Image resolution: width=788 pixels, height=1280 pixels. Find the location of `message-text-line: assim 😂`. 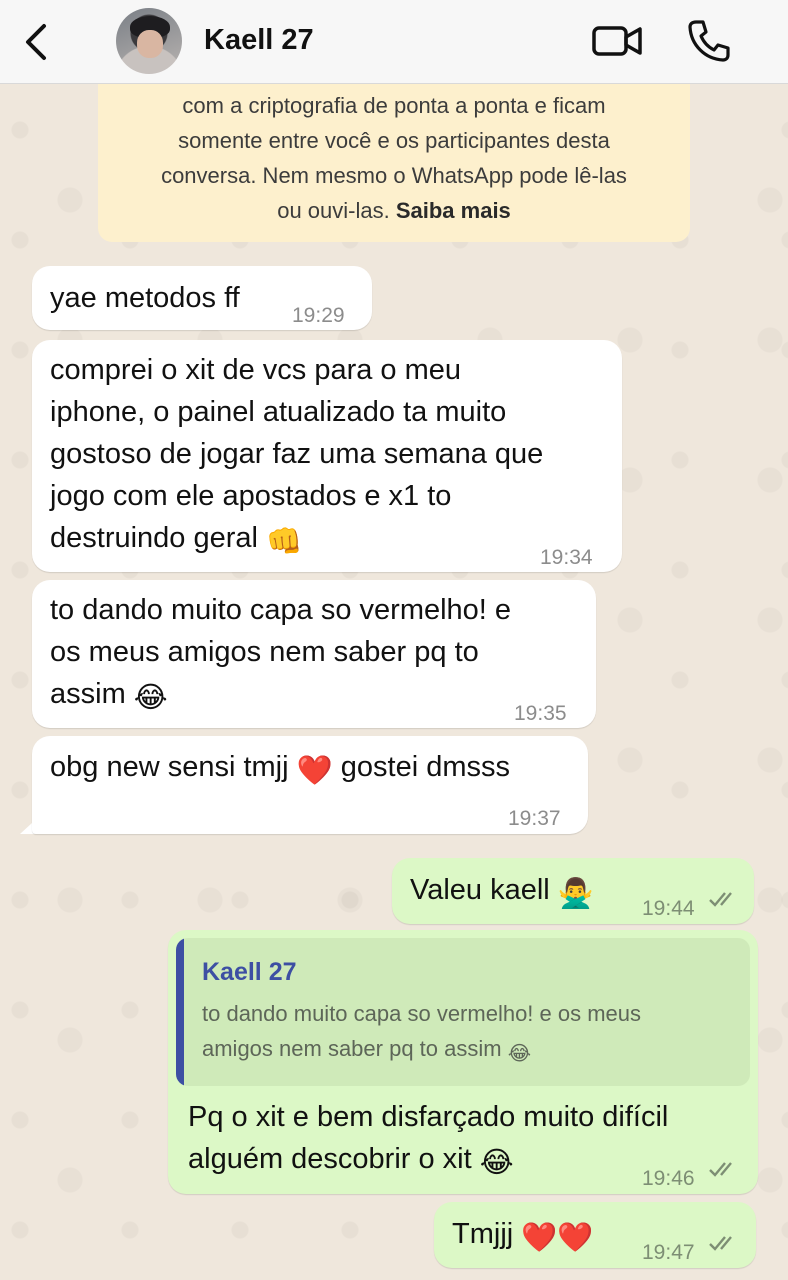

message-text-line: assim 😂 is located at coordinates (109, 696).